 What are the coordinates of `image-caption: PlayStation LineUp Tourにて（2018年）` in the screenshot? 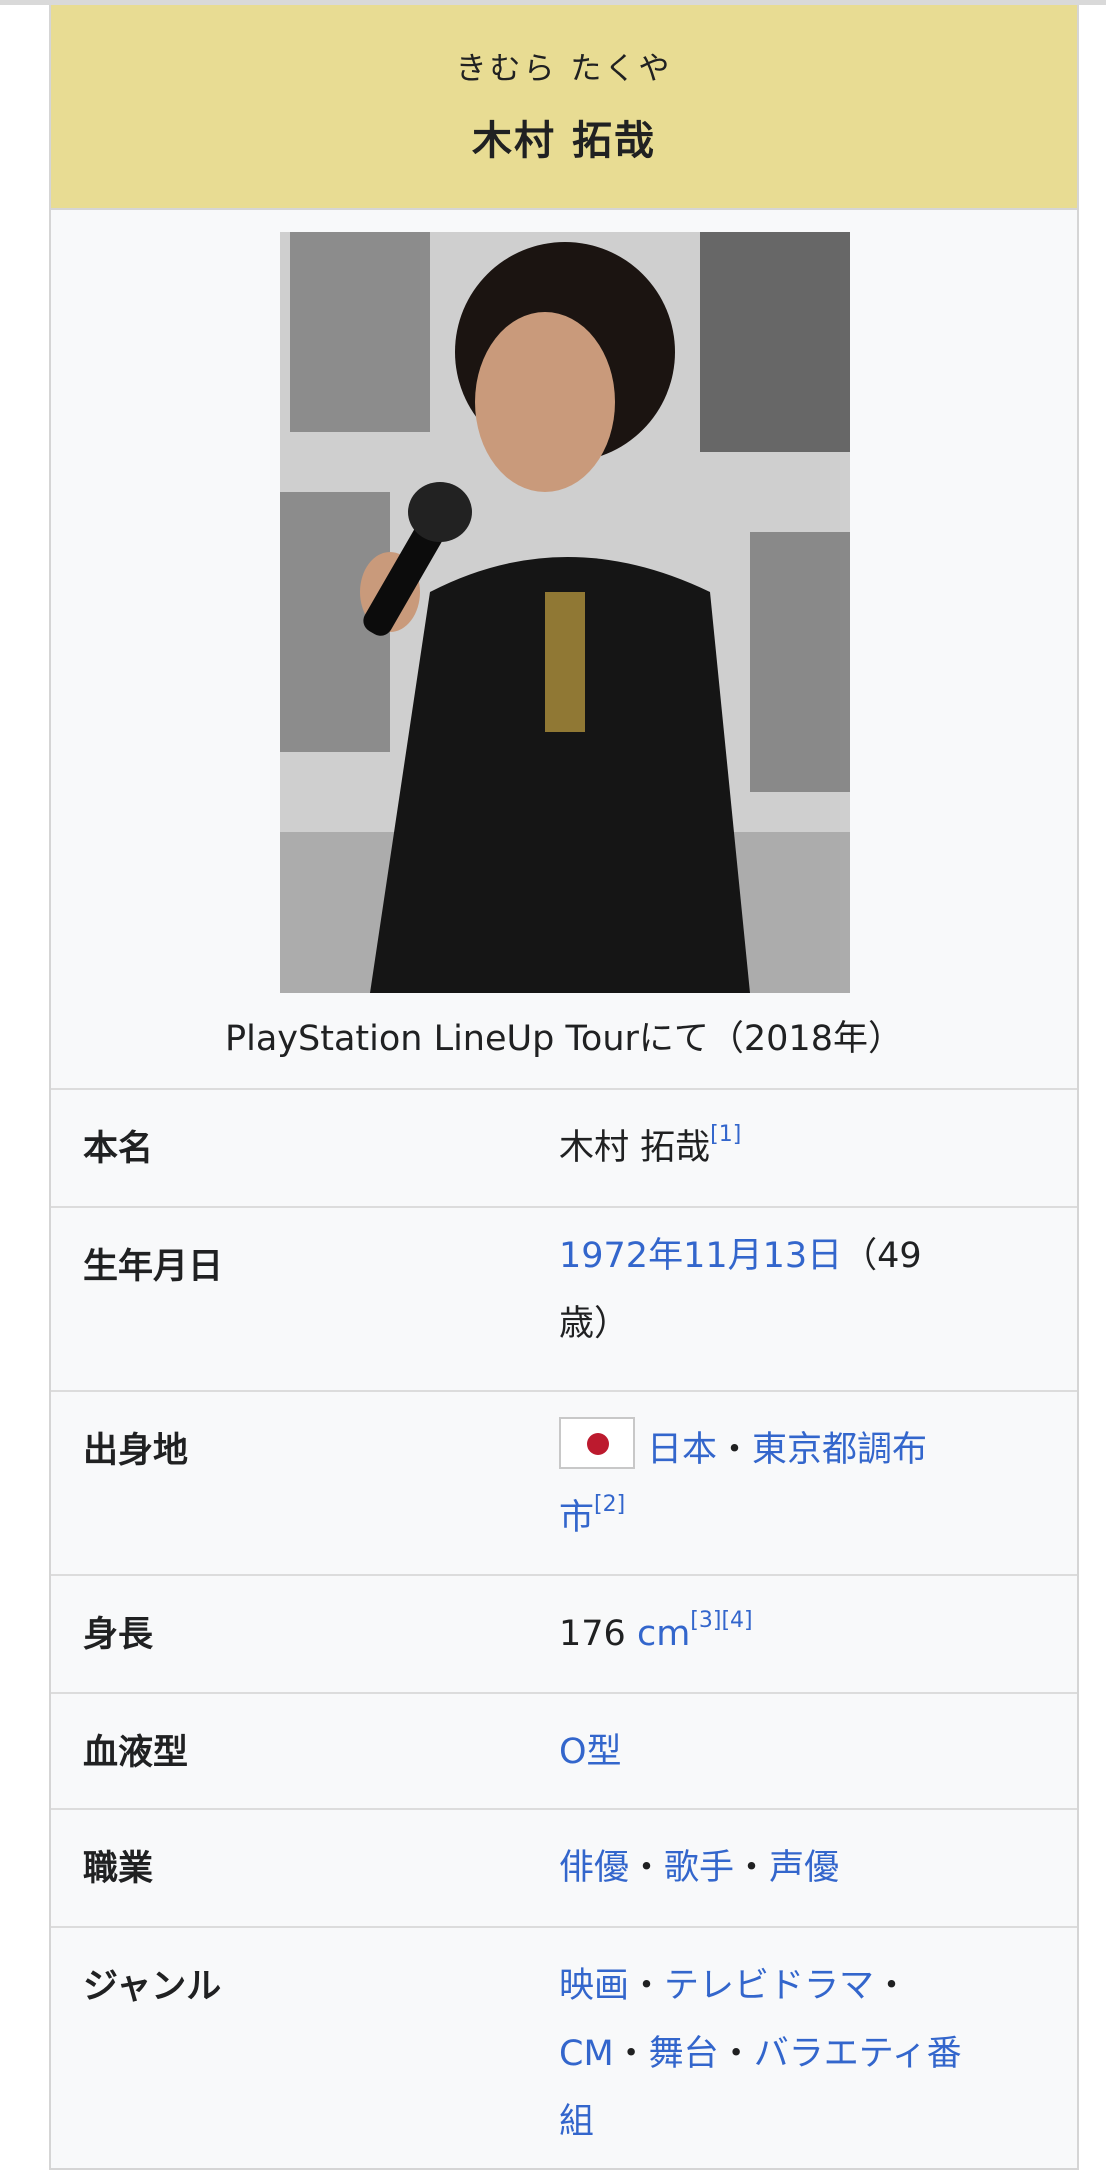 It's located at (564, 1039).